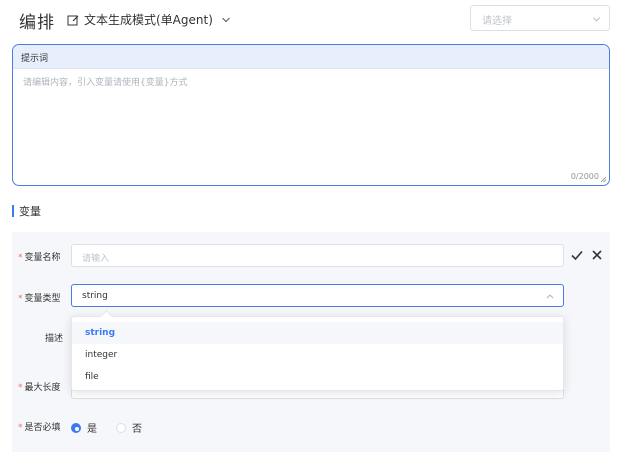 This screenshot has width=622, height=452. Describe the element at coordinates (317, 355) in the screenshot. I see `dropdown-option-integer: integer` at that location.